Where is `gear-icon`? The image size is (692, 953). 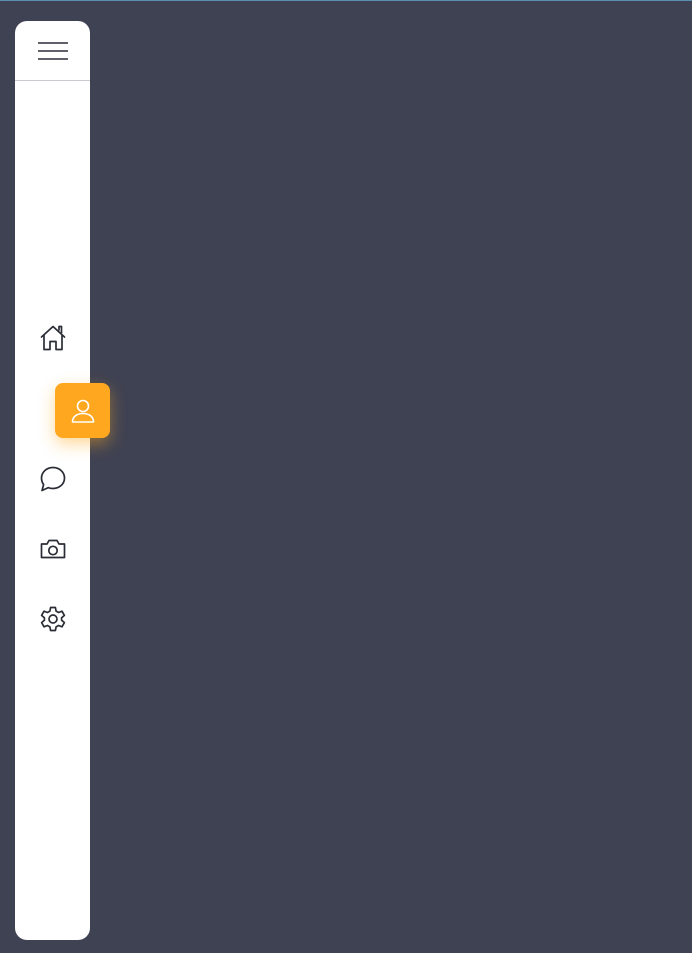
gear-icon is located at coordinates (52, 618).